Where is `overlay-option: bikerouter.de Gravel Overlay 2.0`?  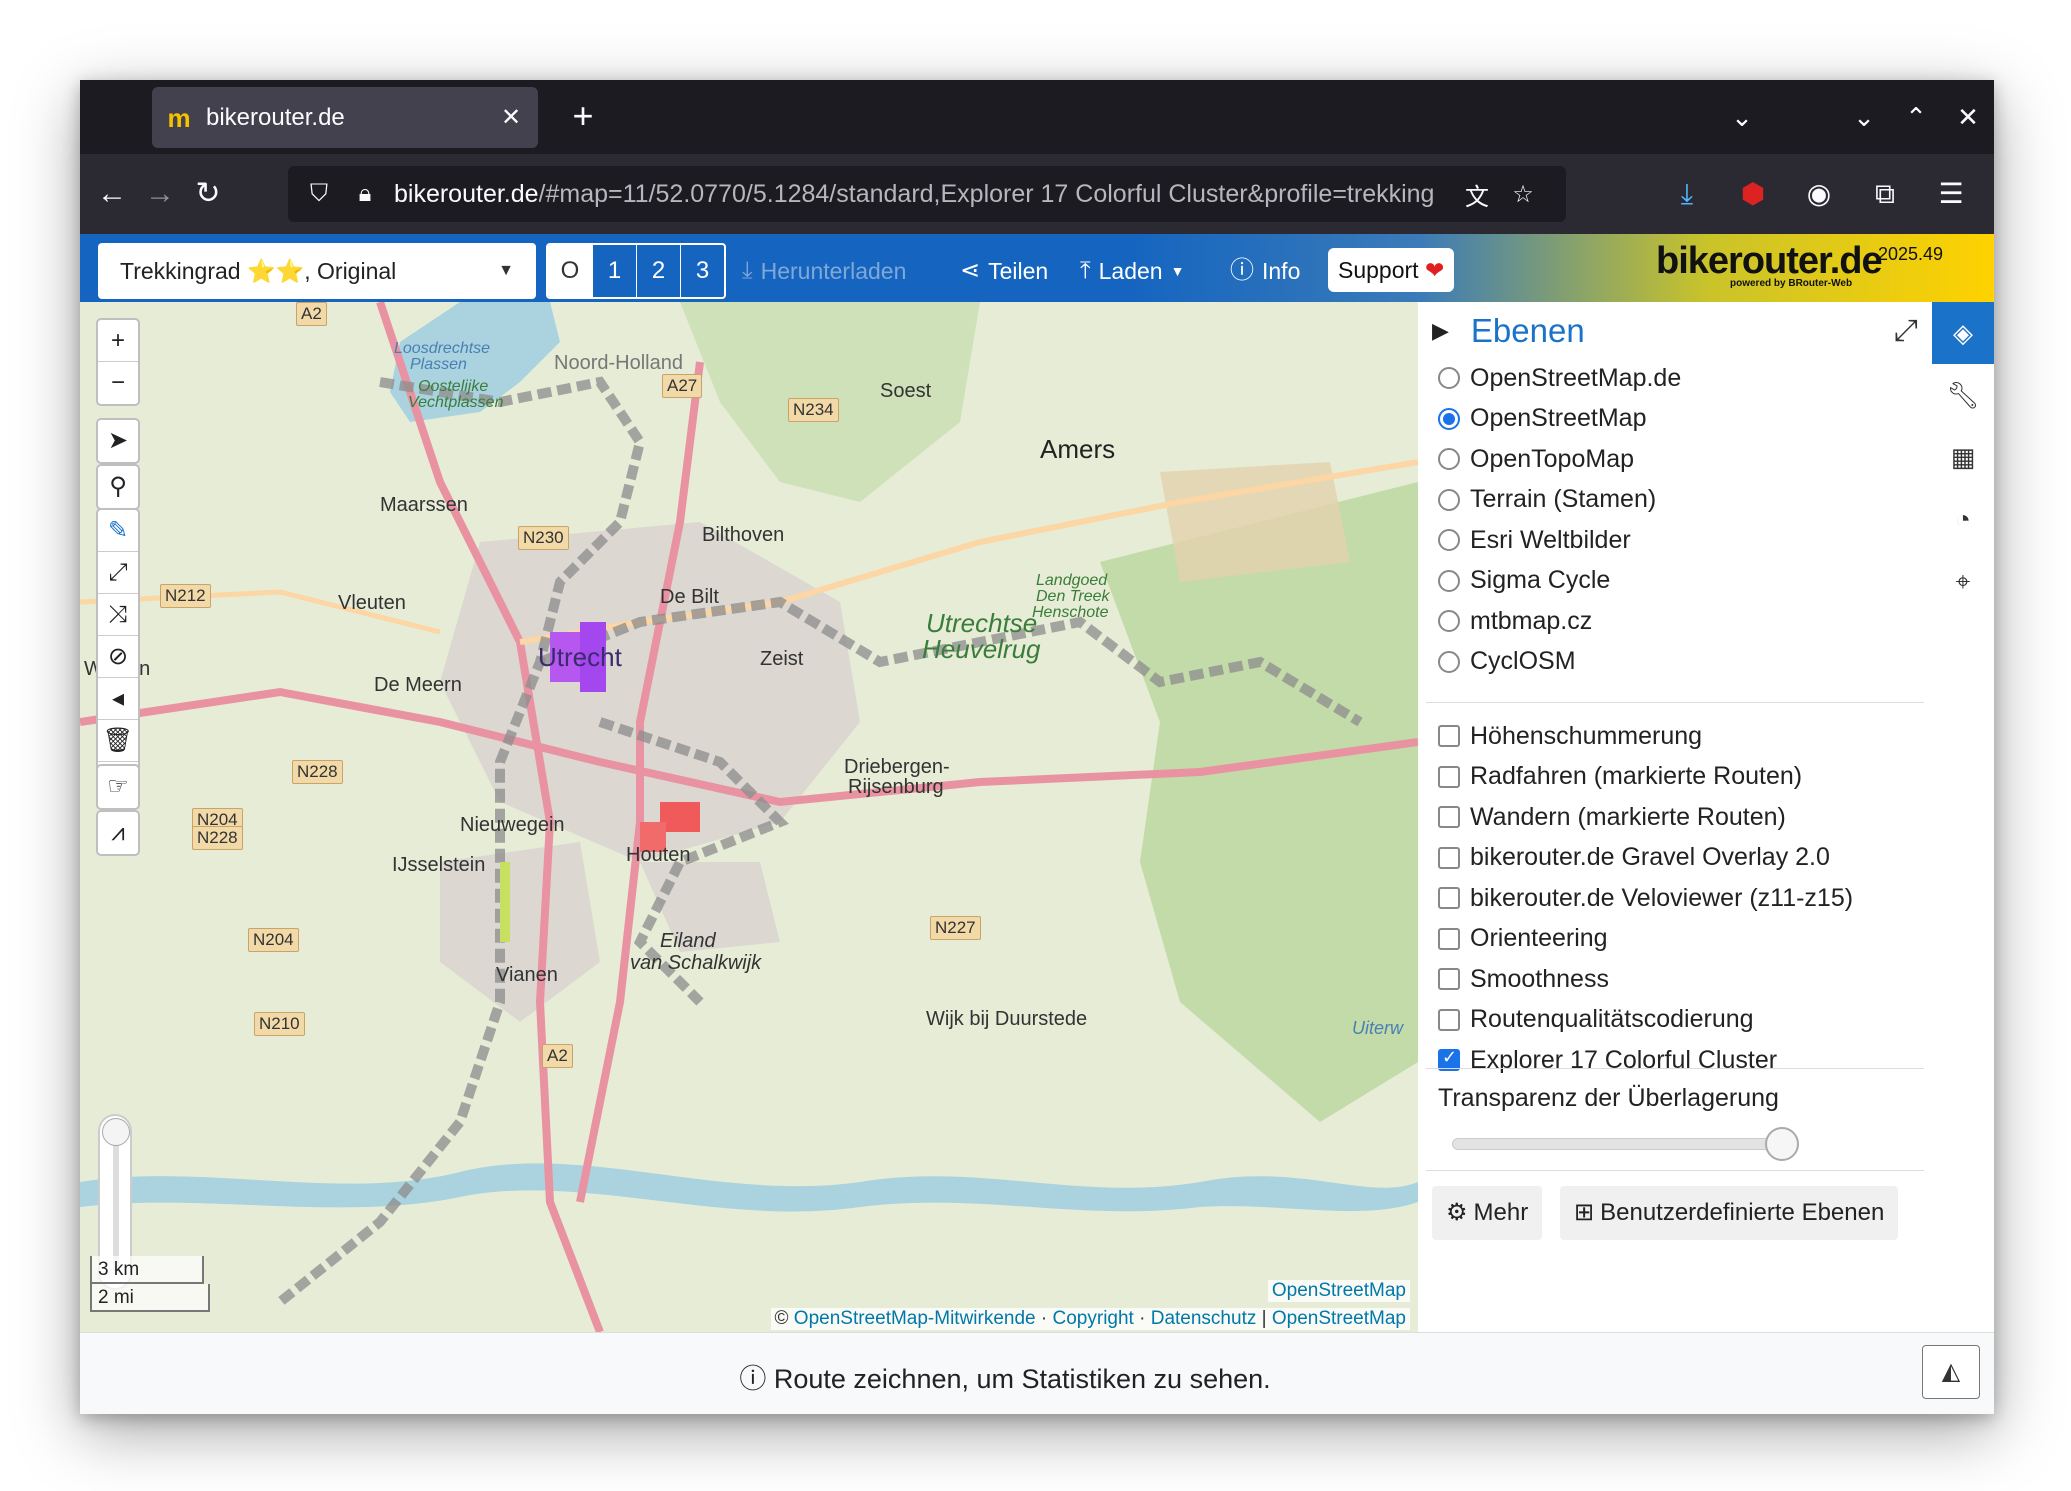
overlay-option: bikerouter.de Gravel Overlay 2.0 is located at coordinates (1645, 858).